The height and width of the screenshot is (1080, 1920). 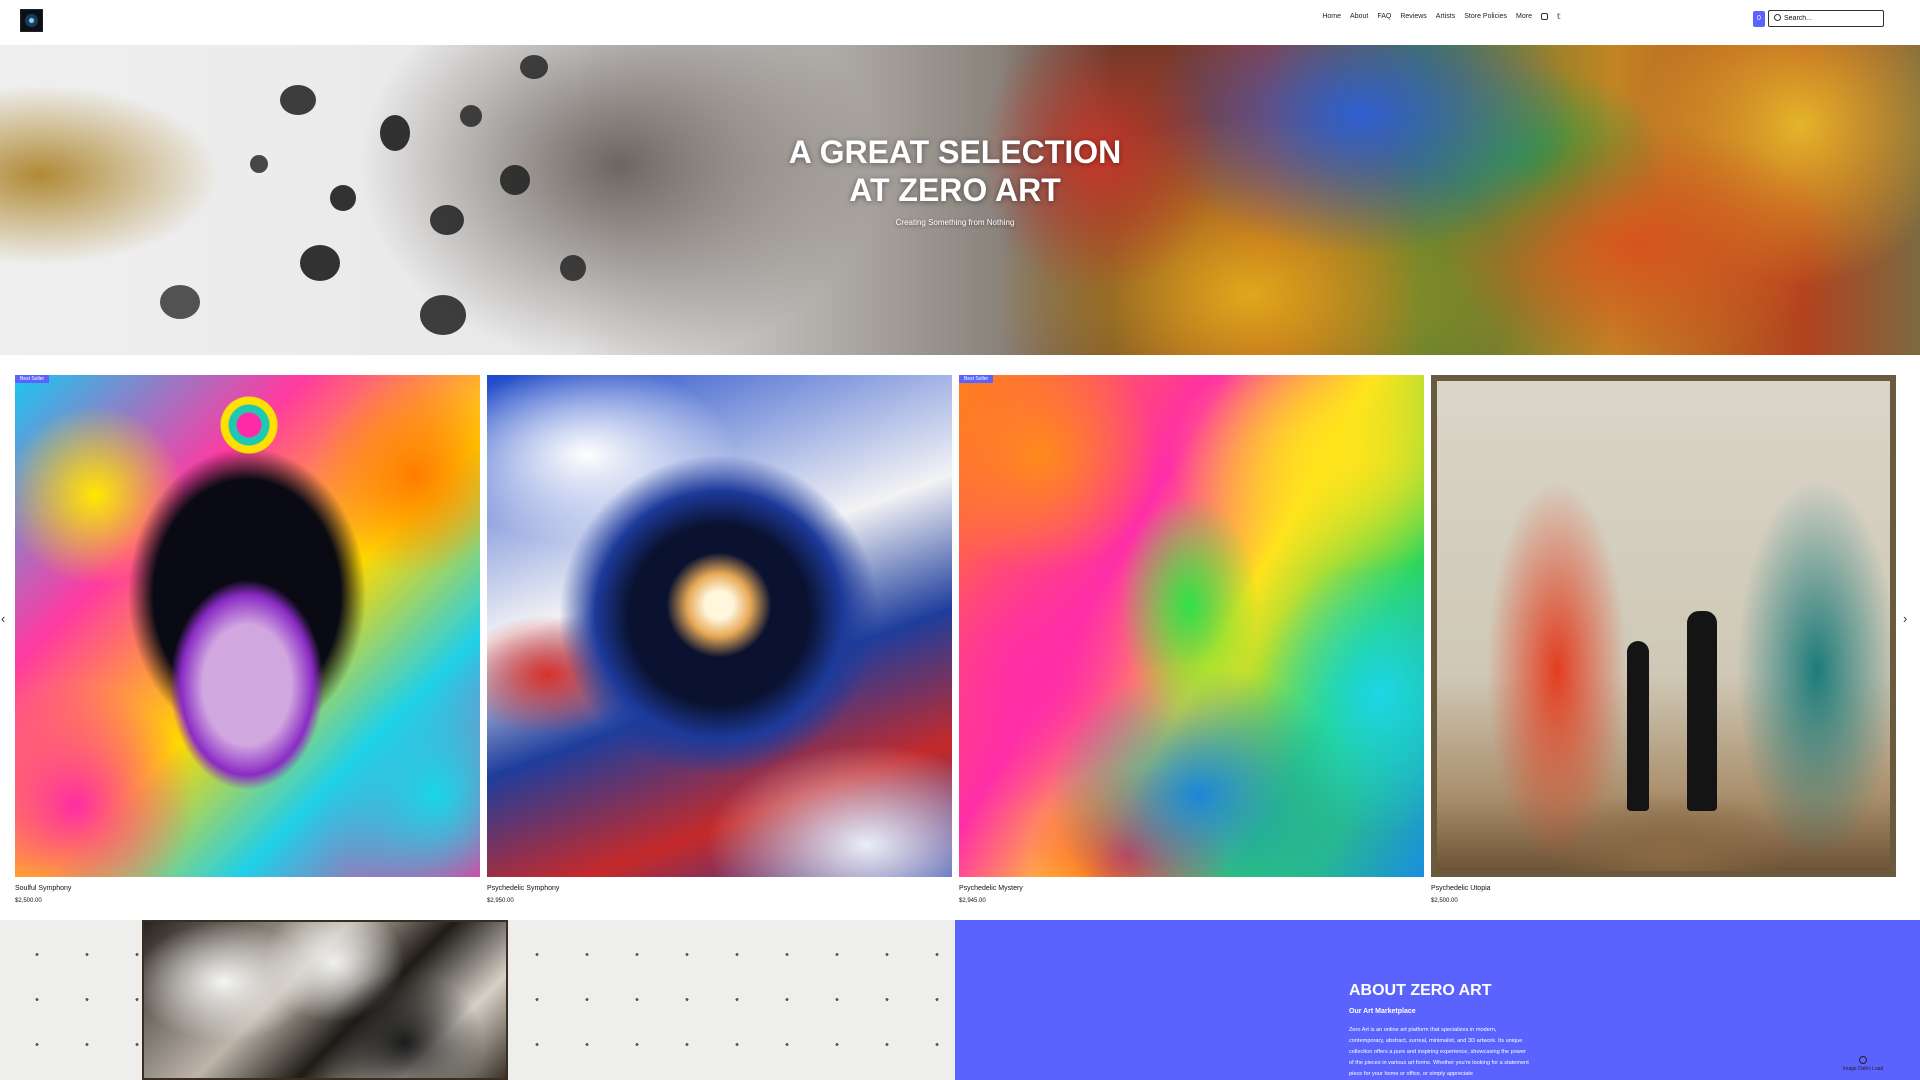 I want to click on nav-about: About, so click(x=1359, y=16).